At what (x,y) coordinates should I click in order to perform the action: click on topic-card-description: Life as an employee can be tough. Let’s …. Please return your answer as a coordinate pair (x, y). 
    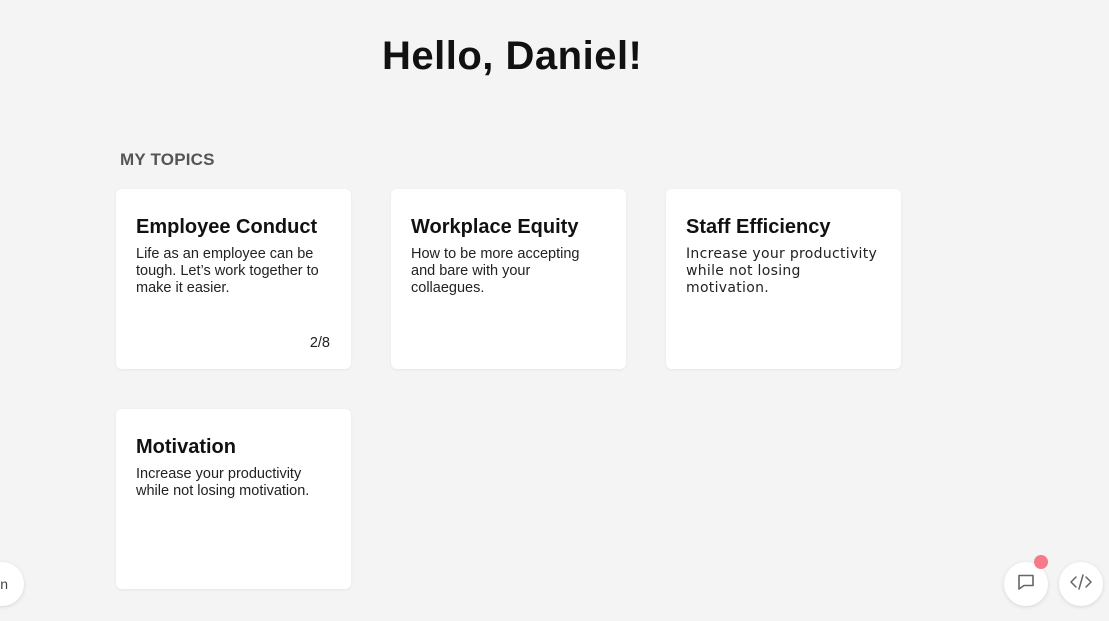
    Looking at the image, I should click on (227, 271).